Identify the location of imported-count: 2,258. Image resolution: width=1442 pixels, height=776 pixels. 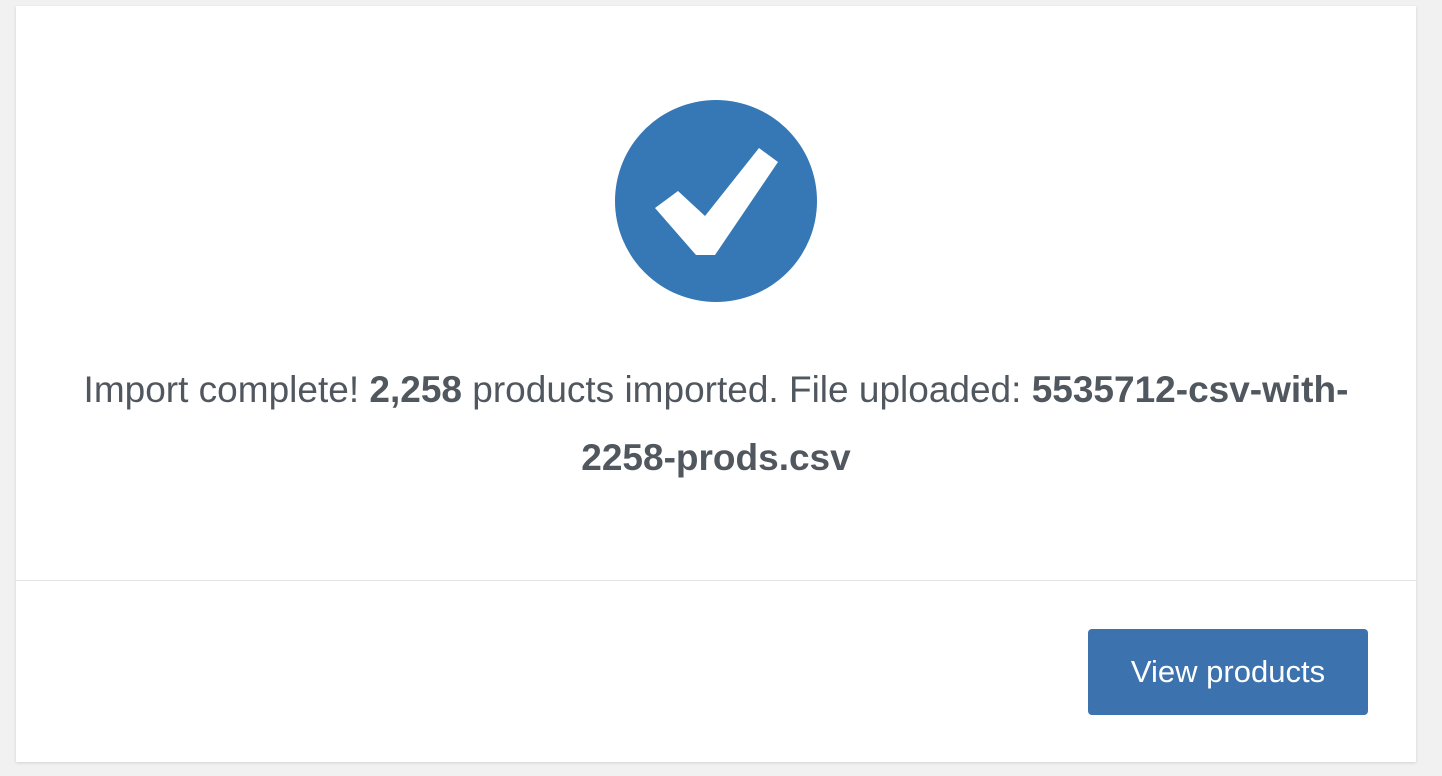
(415, 389).